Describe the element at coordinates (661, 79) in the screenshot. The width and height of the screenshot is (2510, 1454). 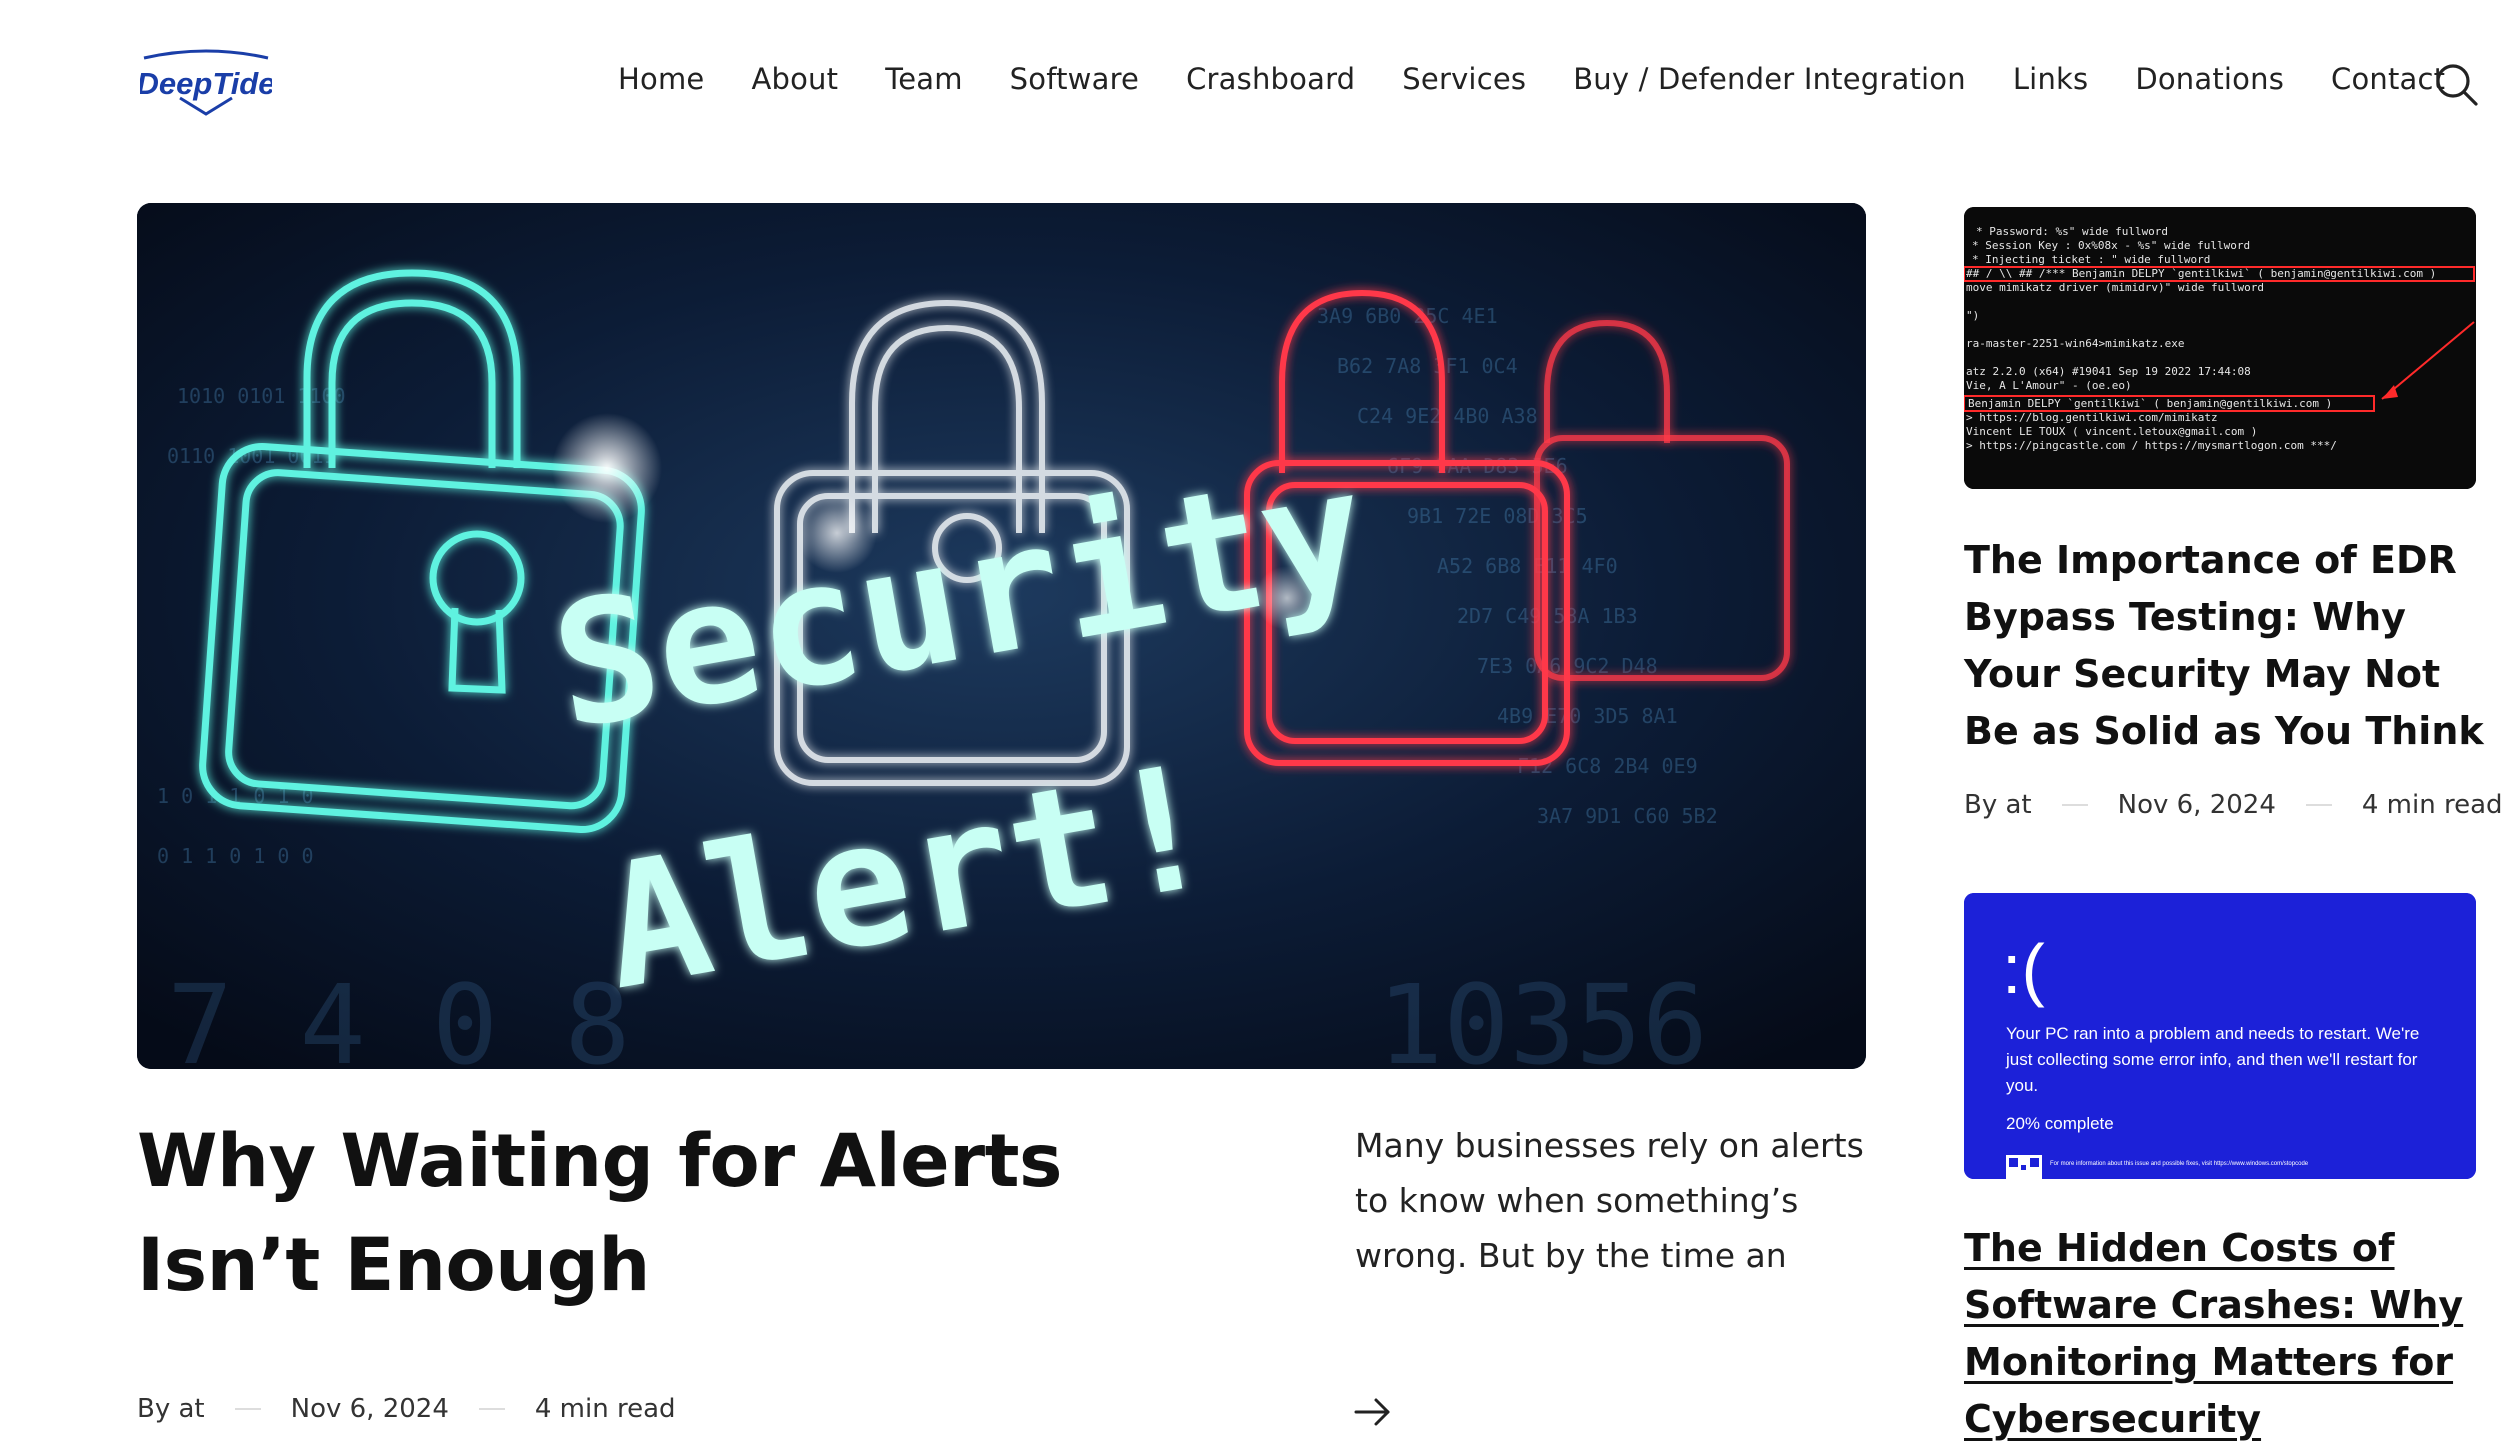
I see `nav-item-home: Home` at that location.